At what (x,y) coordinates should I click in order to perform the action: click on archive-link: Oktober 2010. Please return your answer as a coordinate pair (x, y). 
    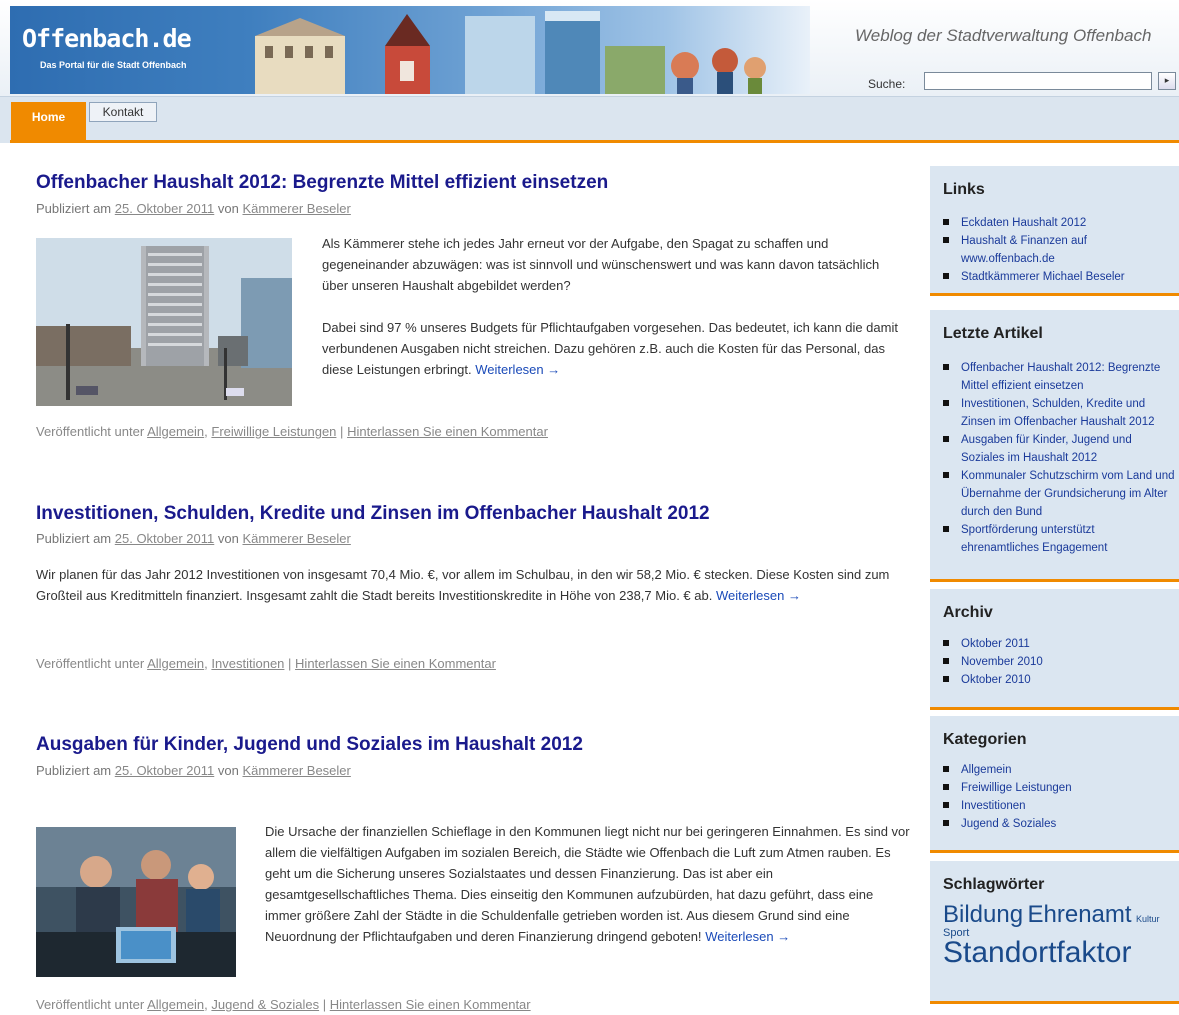
    Looking at the image, I should click on (1048, 680).